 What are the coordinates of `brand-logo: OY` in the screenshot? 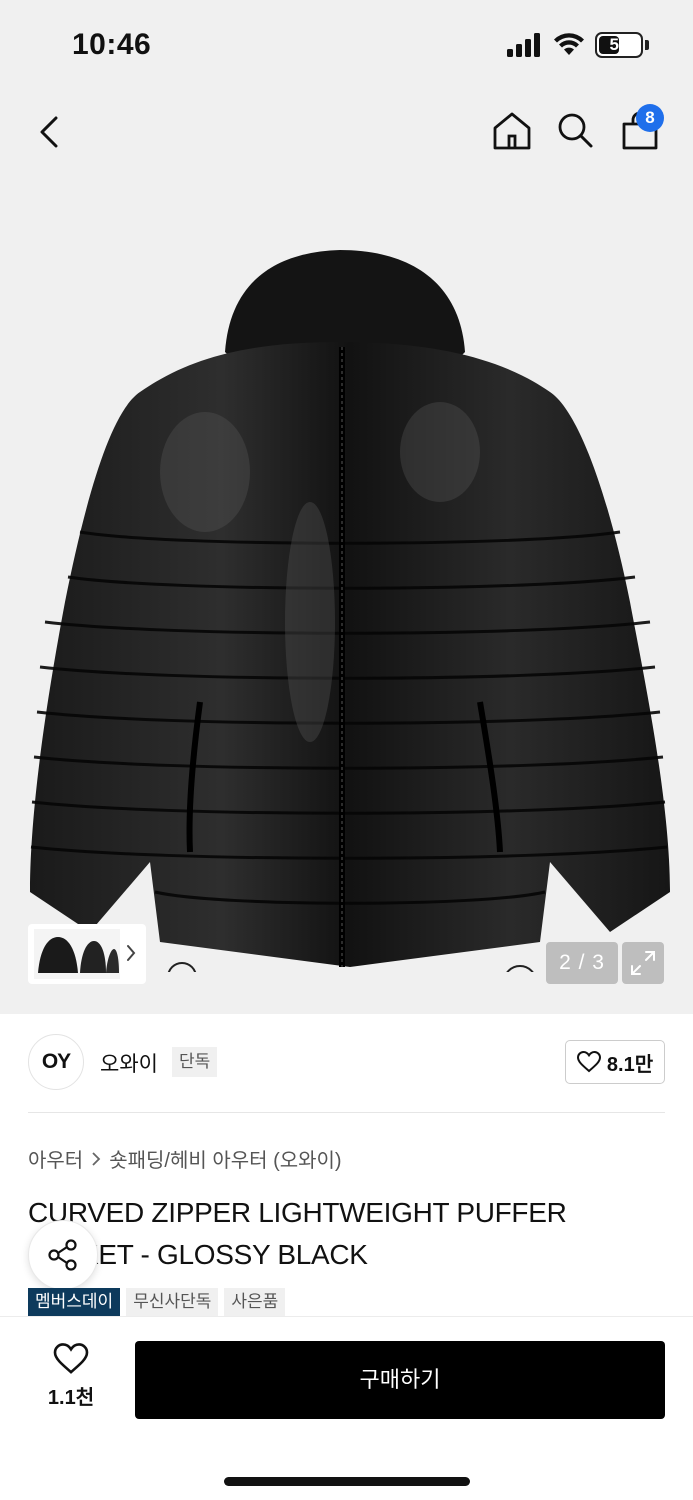 It's located at (56, 1062).